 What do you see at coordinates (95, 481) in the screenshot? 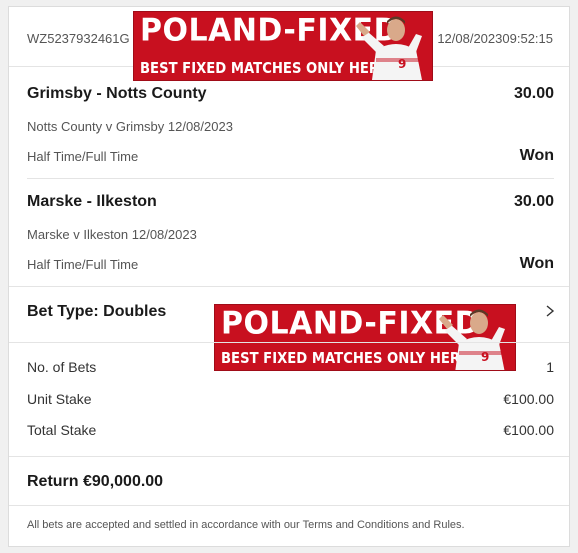
I see `return-amount: Return €90,000.00` at bounding box center [95, 481].